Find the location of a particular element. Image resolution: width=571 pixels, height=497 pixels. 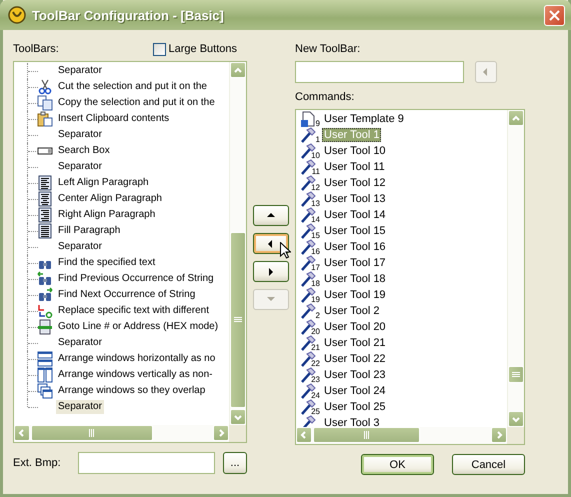

ok-button: OK is located at coordinates (397, 464).